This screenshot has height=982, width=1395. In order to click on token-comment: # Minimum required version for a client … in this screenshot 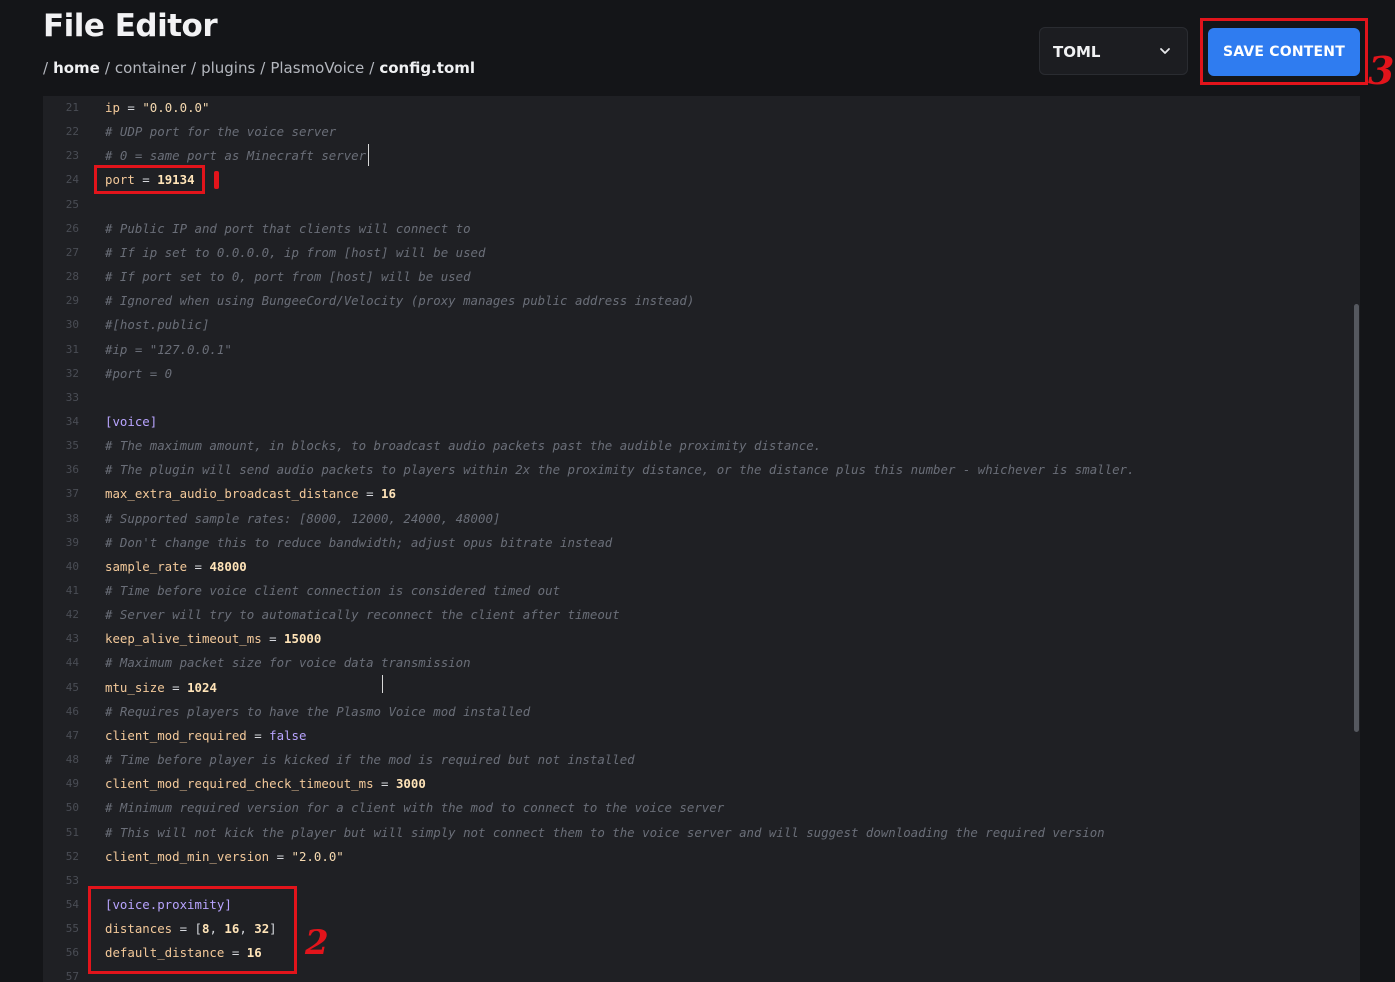, I will do `click(415, 808)`.